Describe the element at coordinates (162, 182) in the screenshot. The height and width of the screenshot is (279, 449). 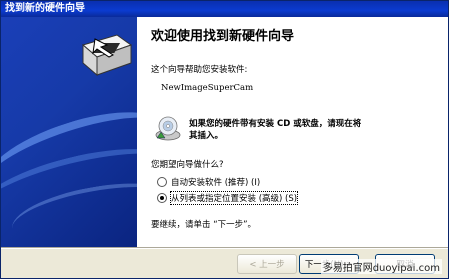
I see `radio-auto-install` at that location.